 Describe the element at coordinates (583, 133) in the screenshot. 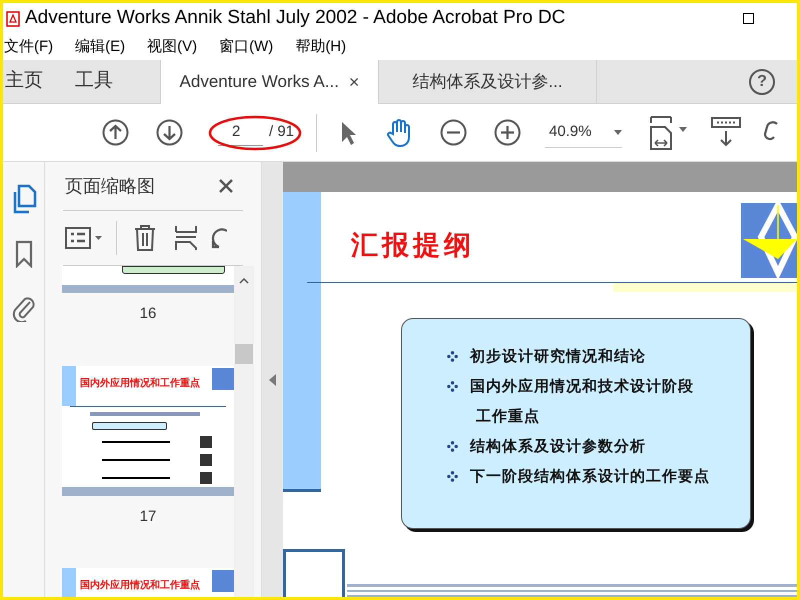

I see `zoom-dropdown: 40.9%` at that location.